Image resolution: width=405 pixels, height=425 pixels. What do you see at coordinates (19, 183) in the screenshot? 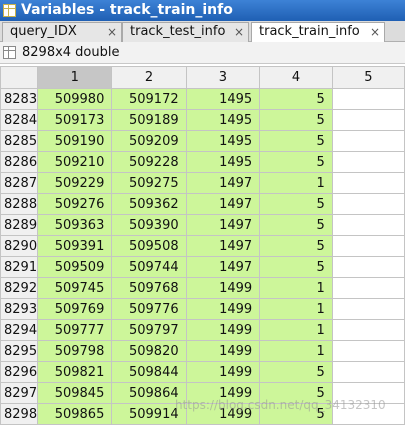
I see `row-header: 8287` at bounding box center [19, 183].